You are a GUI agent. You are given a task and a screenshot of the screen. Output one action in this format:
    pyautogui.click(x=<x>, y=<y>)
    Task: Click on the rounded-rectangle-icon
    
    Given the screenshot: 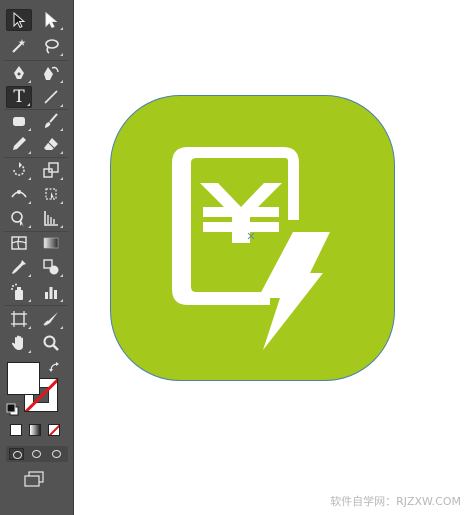 What is the action you would take?
    pyautogui.click(x=19, y=121)
    